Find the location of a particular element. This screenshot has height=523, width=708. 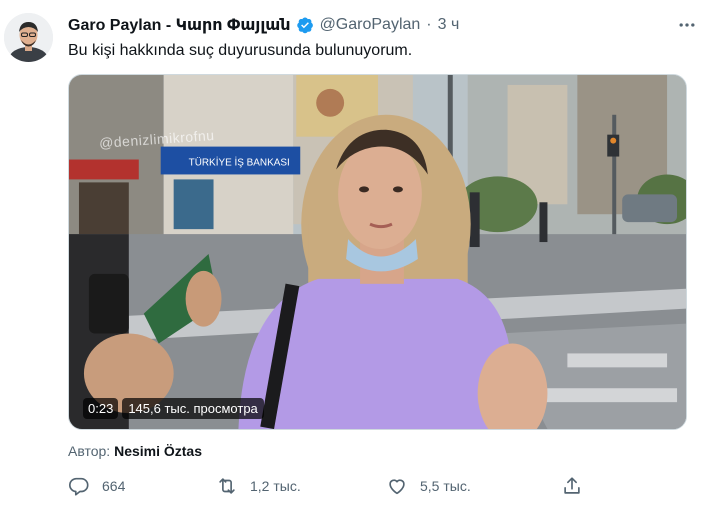

handle: @GaroPaylan is located at coordinates (370, 25).